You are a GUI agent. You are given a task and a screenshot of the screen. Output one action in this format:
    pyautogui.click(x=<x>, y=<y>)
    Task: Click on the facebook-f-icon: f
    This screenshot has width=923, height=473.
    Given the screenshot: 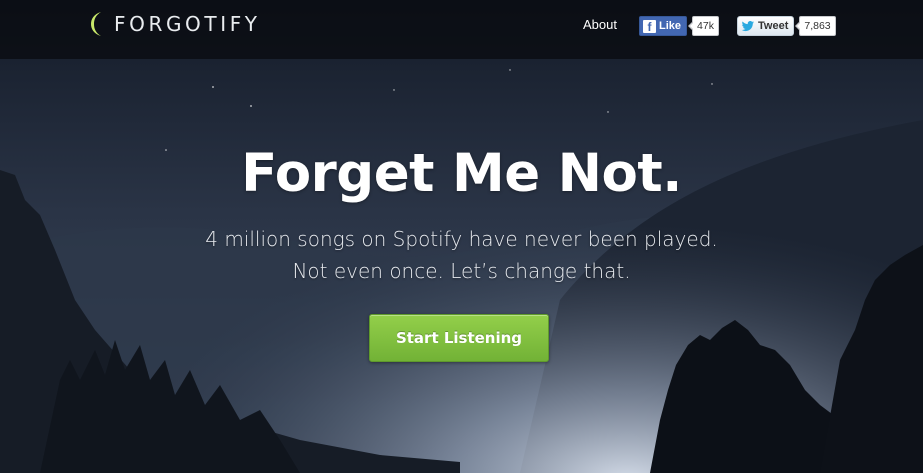 What is the action you would take?
    pyautogui.click(x=649, y=26)
    